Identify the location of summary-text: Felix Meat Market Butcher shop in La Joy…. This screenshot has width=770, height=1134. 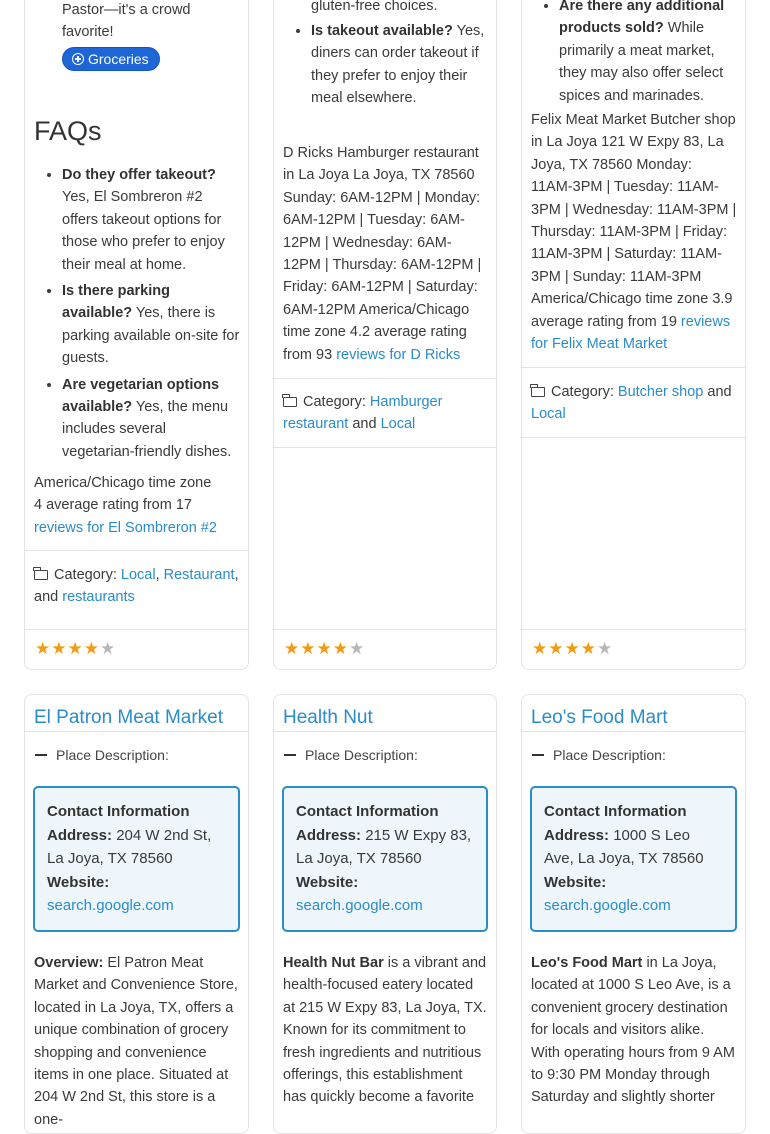
(634, 221).